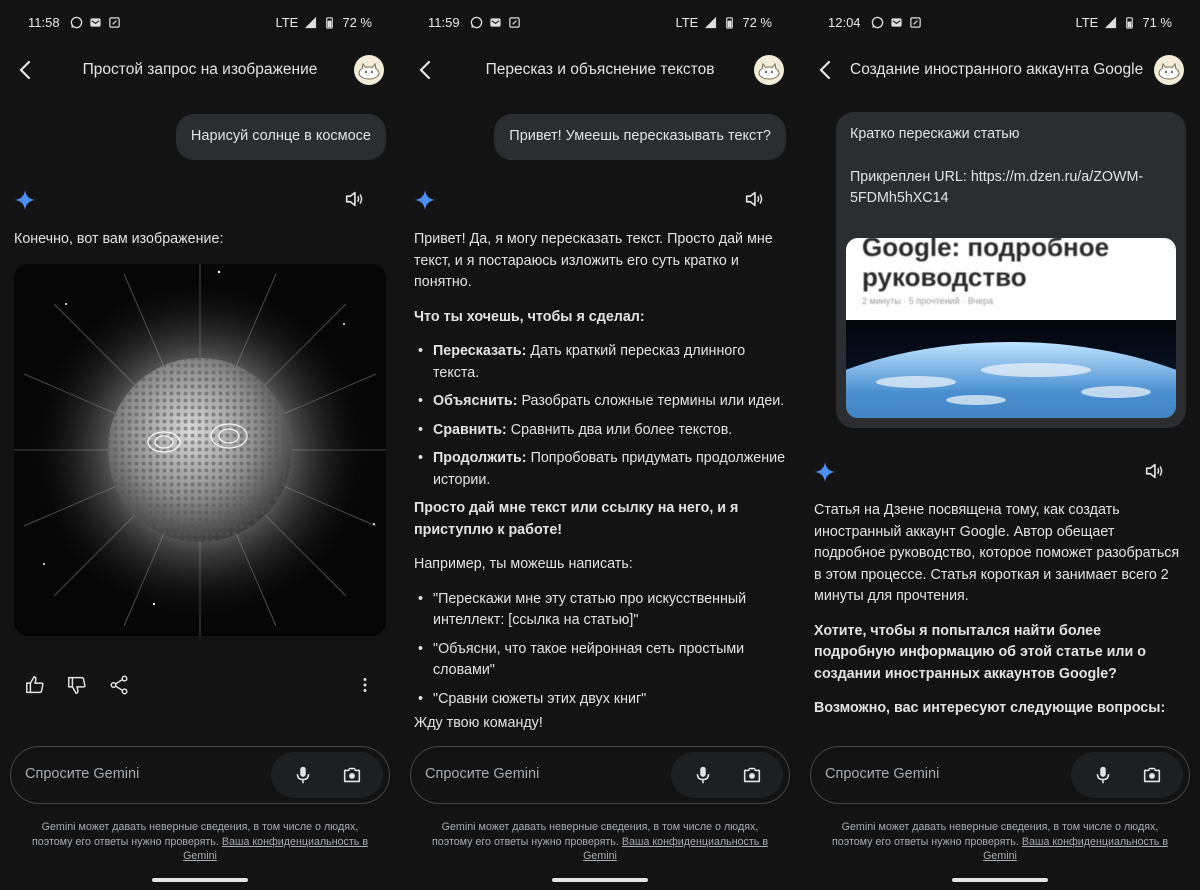 The image size is (1200, 890). What do you see at coordinates (323, 22) in the screenshot?
I see `status-right: LTE 72 %` at bounding box center [323, 22].